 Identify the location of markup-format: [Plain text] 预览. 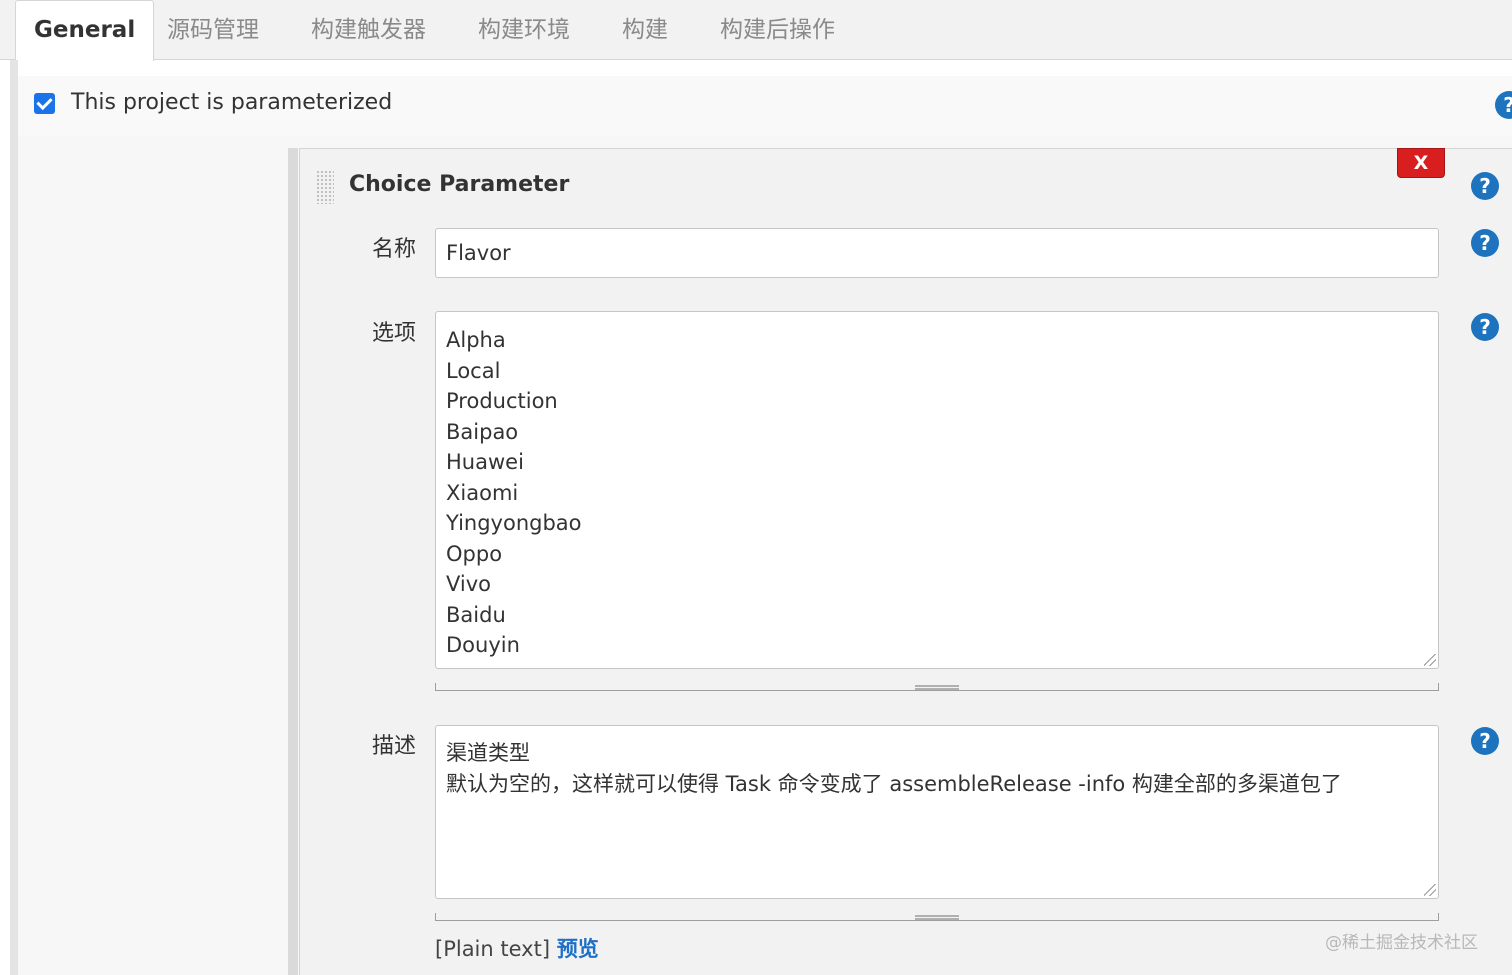
(517, 948).